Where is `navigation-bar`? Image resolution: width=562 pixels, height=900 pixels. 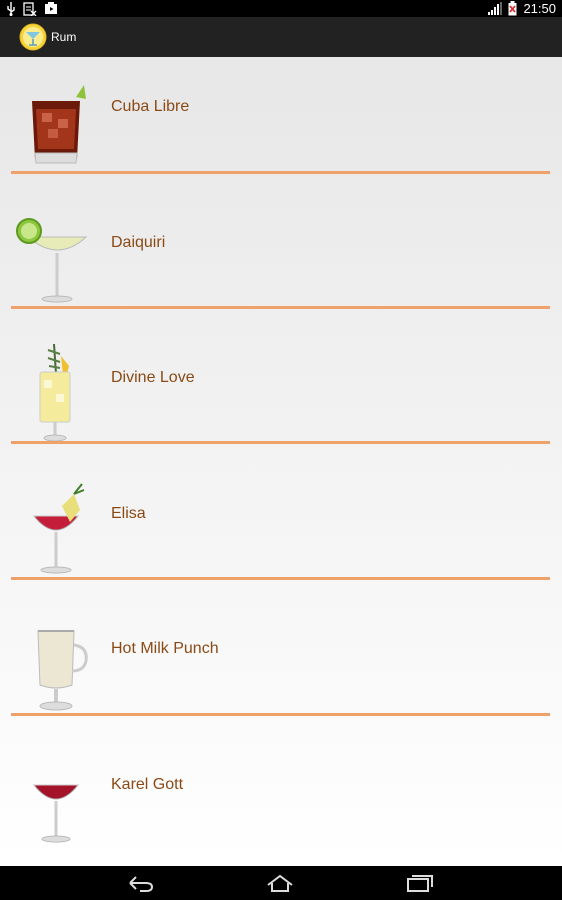 navigation-bar is located at coordinates (281, 883).